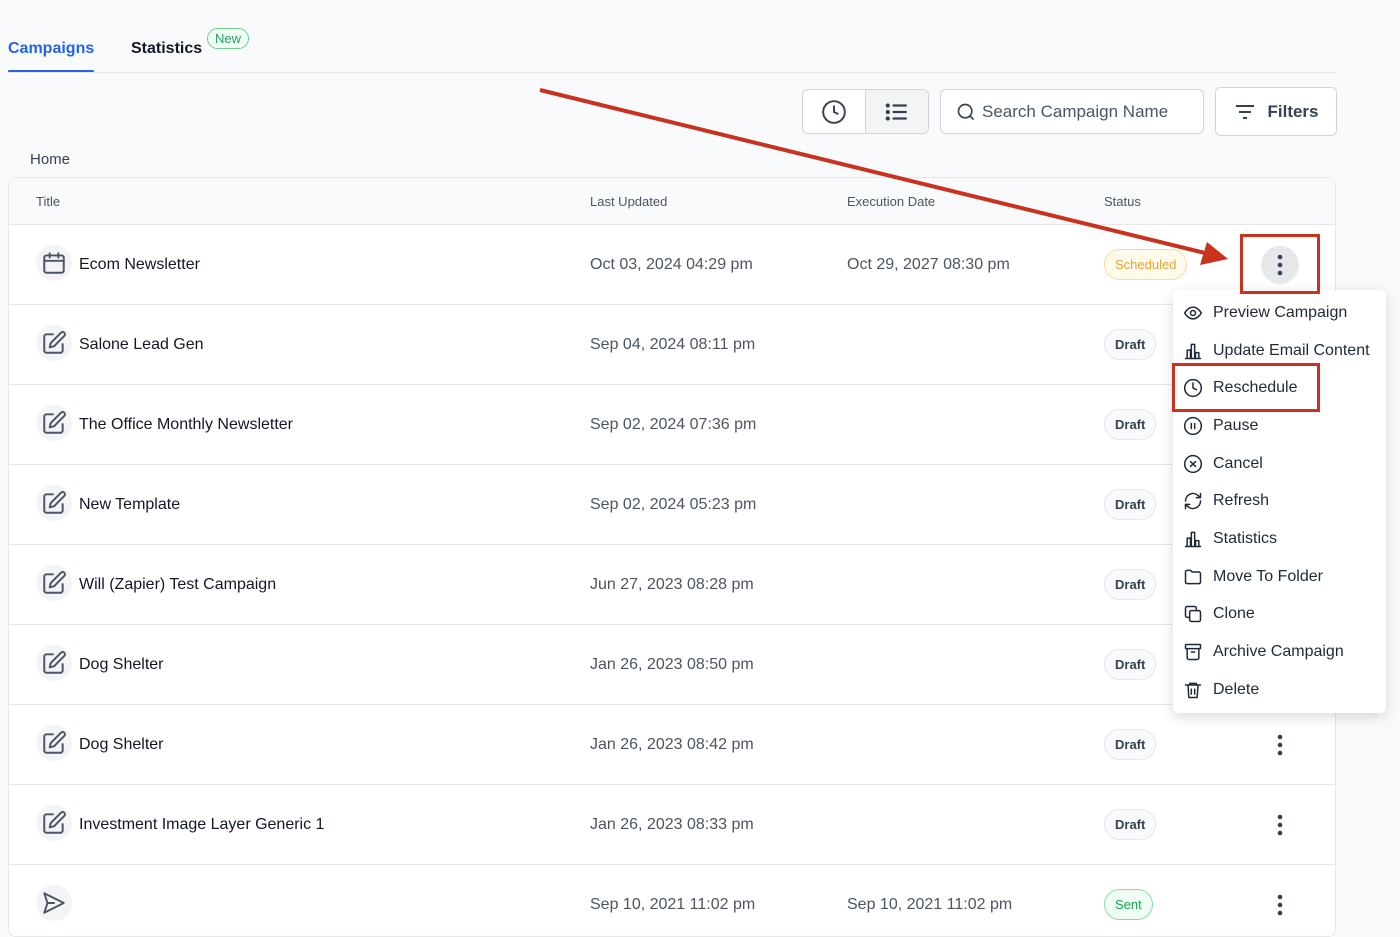  I want to click on annotation-box-kebab, so click(1280, 264).